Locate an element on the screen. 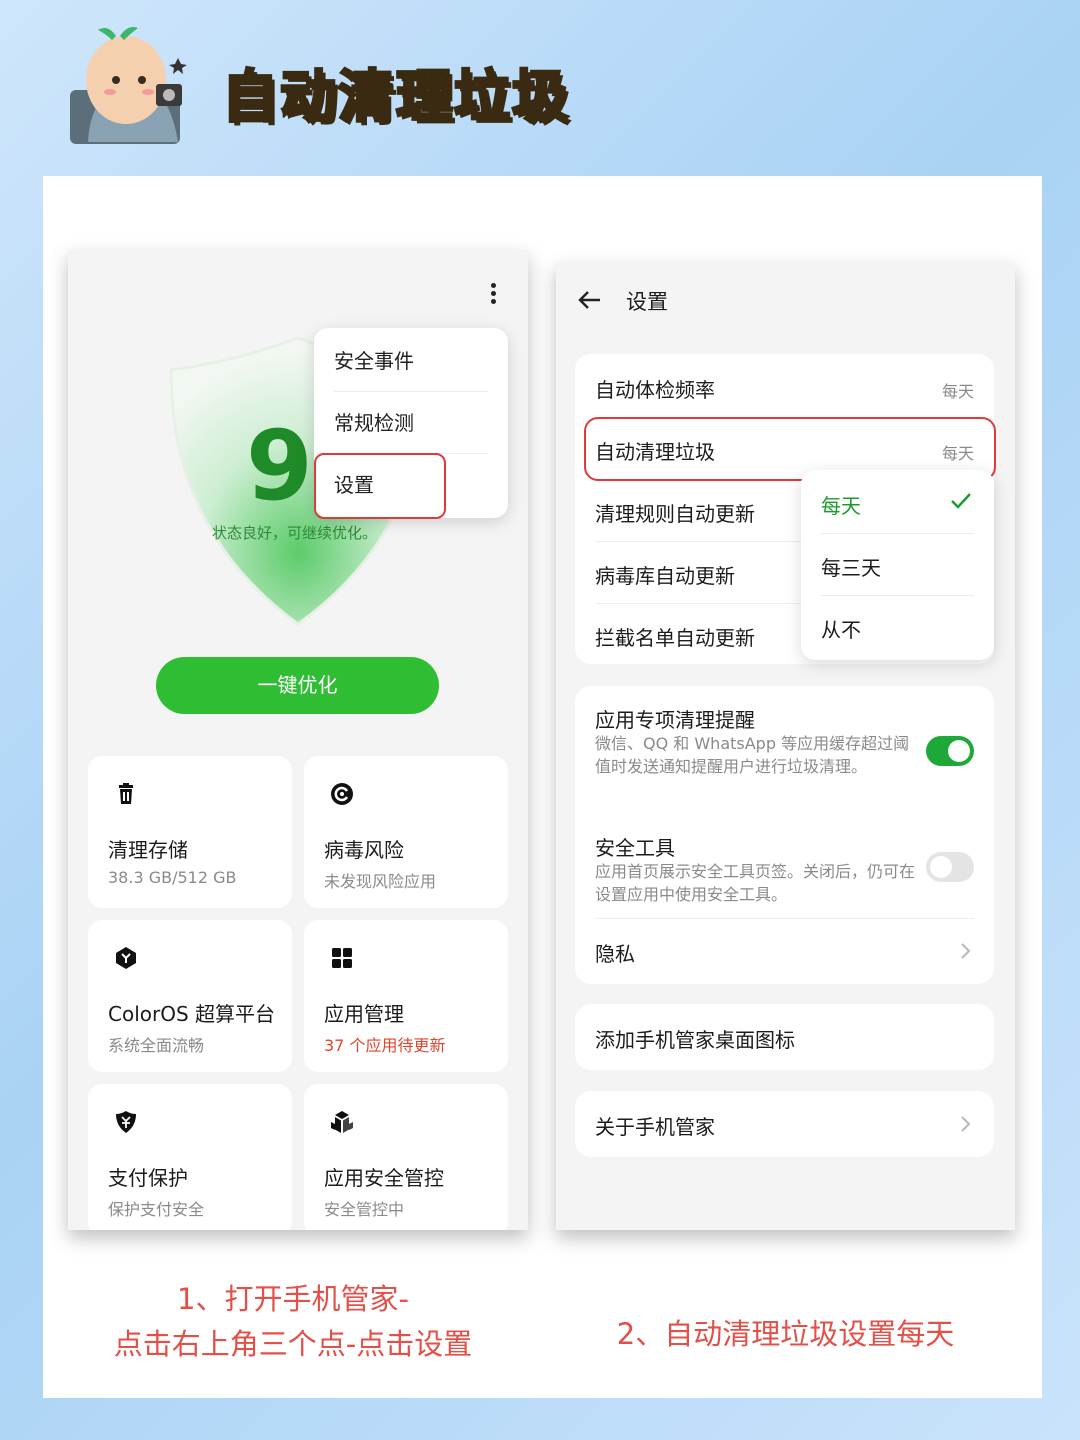 This screenshot has width=1080, height=1440. setting-about: 关于手机管家 is located at coordinates (784, 1124).